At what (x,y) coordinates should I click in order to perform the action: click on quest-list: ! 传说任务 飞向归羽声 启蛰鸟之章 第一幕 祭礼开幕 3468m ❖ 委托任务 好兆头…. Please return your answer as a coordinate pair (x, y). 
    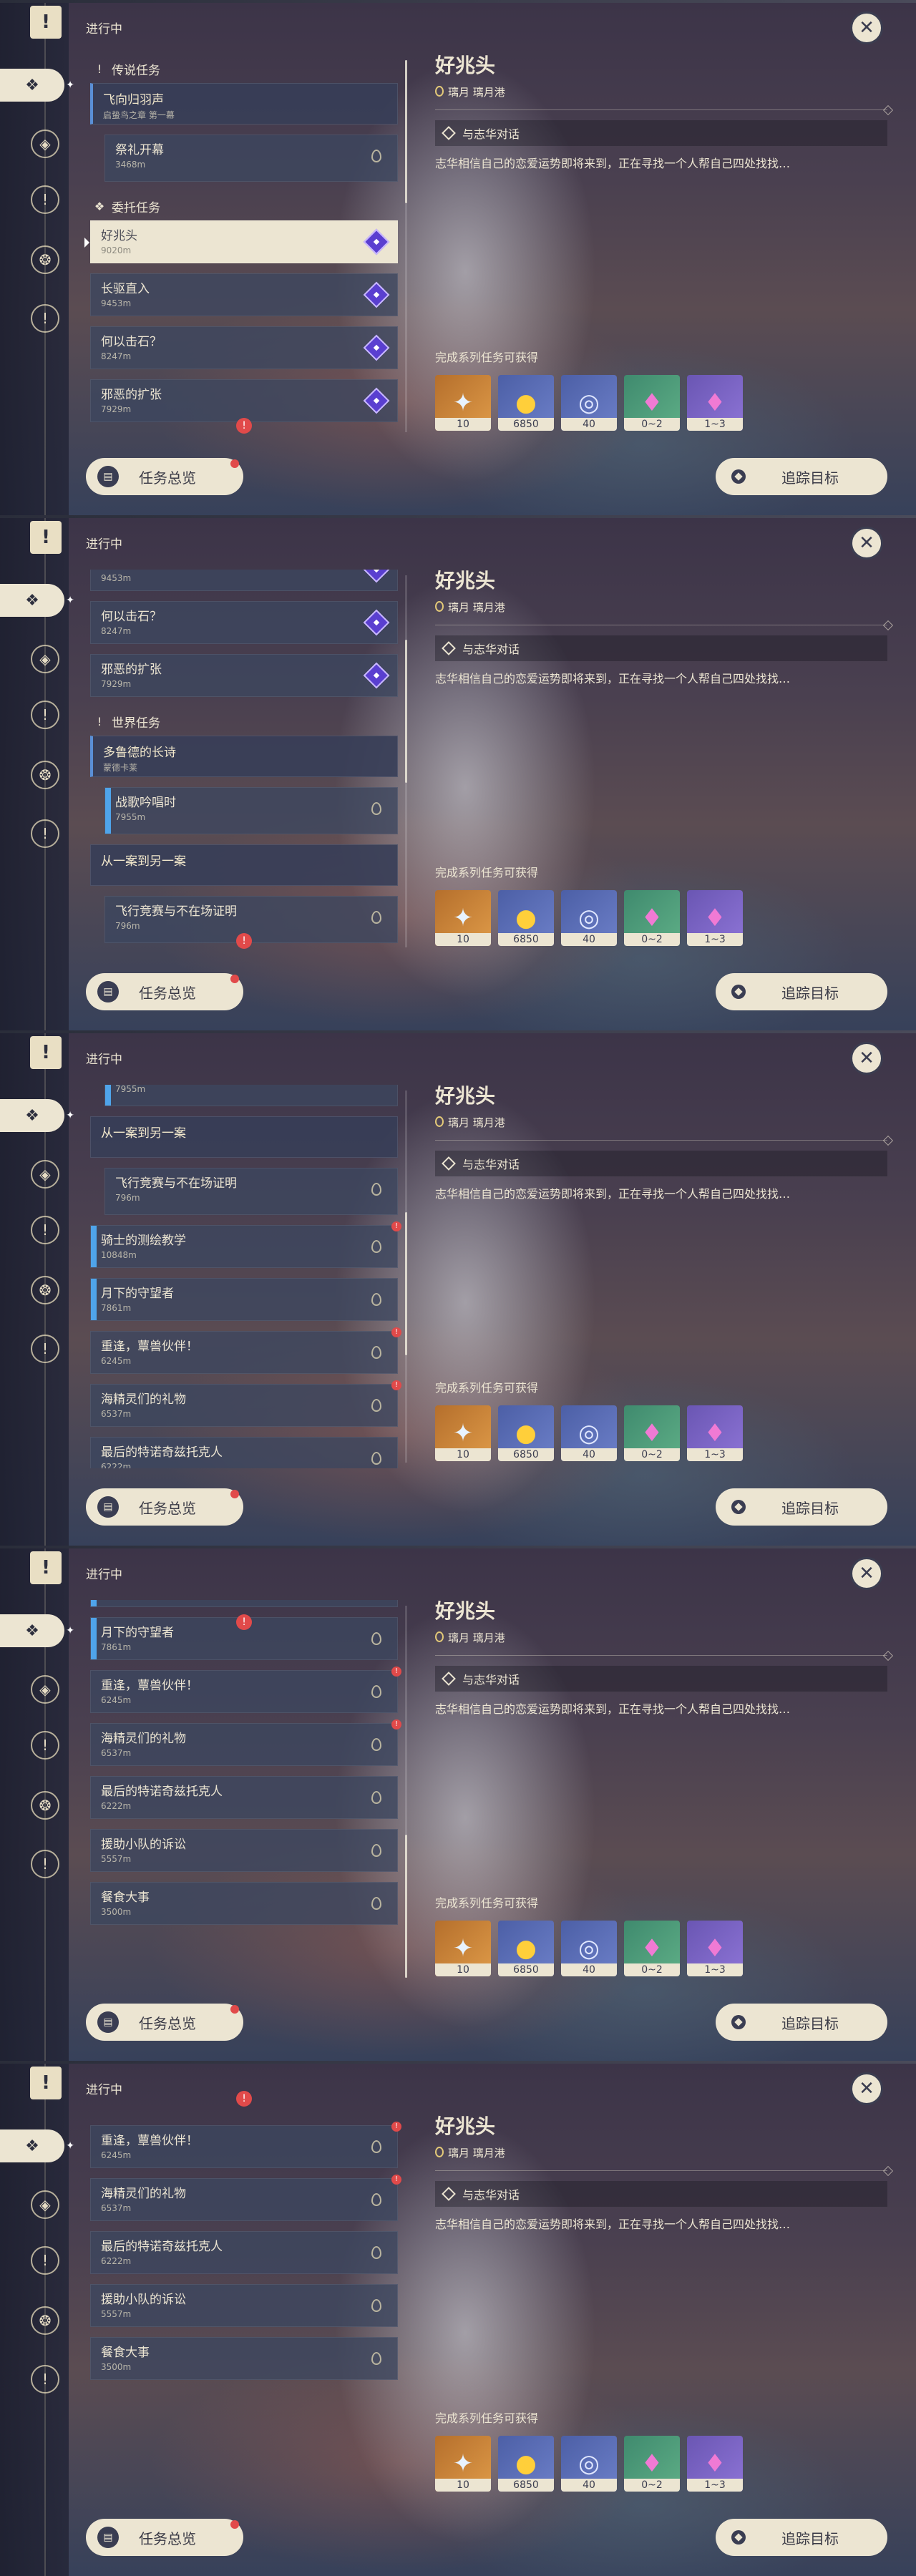
    Looking at the image, I should click on (244, 246).